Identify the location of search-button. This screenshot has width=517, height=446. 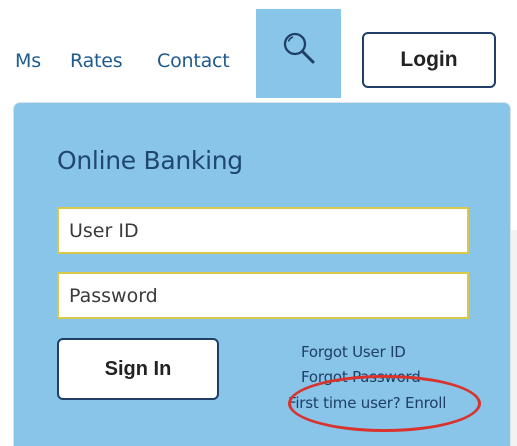
(298, 53).